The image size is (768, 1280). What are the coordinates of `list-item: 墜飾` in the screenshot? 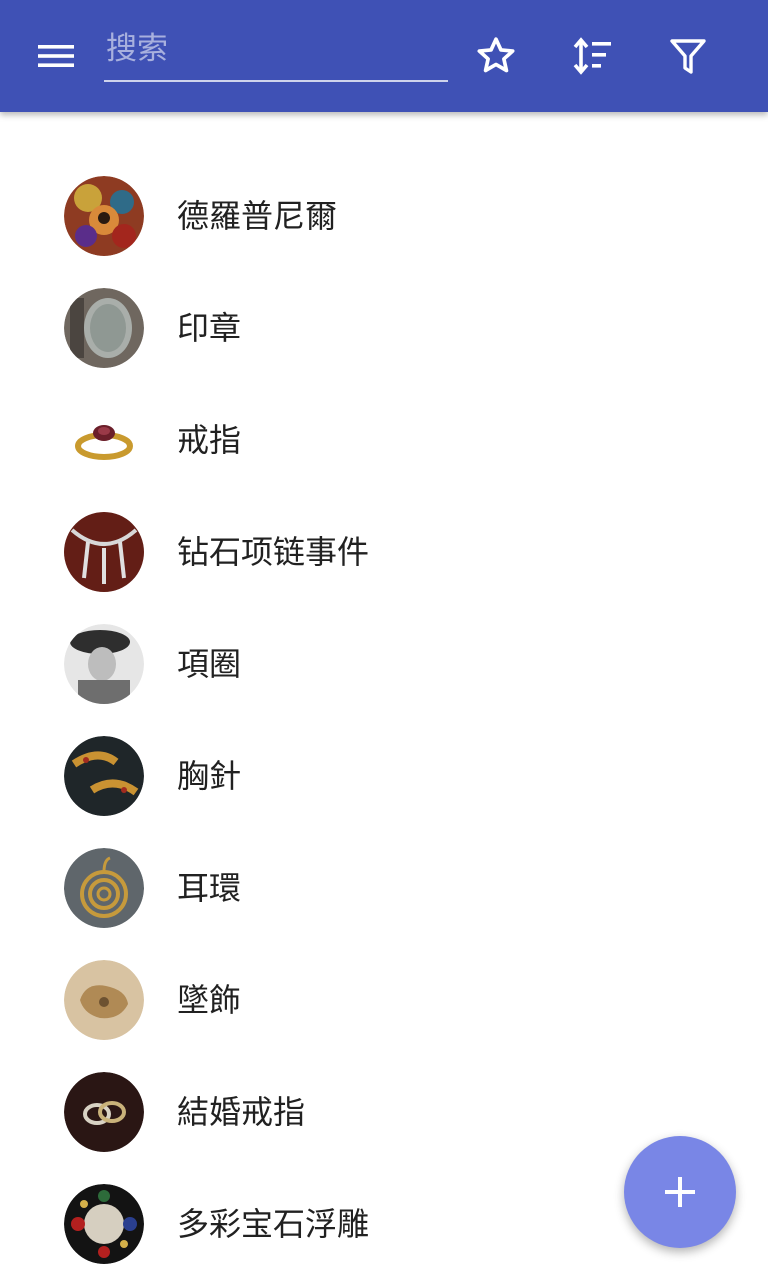 It's located at (384, 1000).